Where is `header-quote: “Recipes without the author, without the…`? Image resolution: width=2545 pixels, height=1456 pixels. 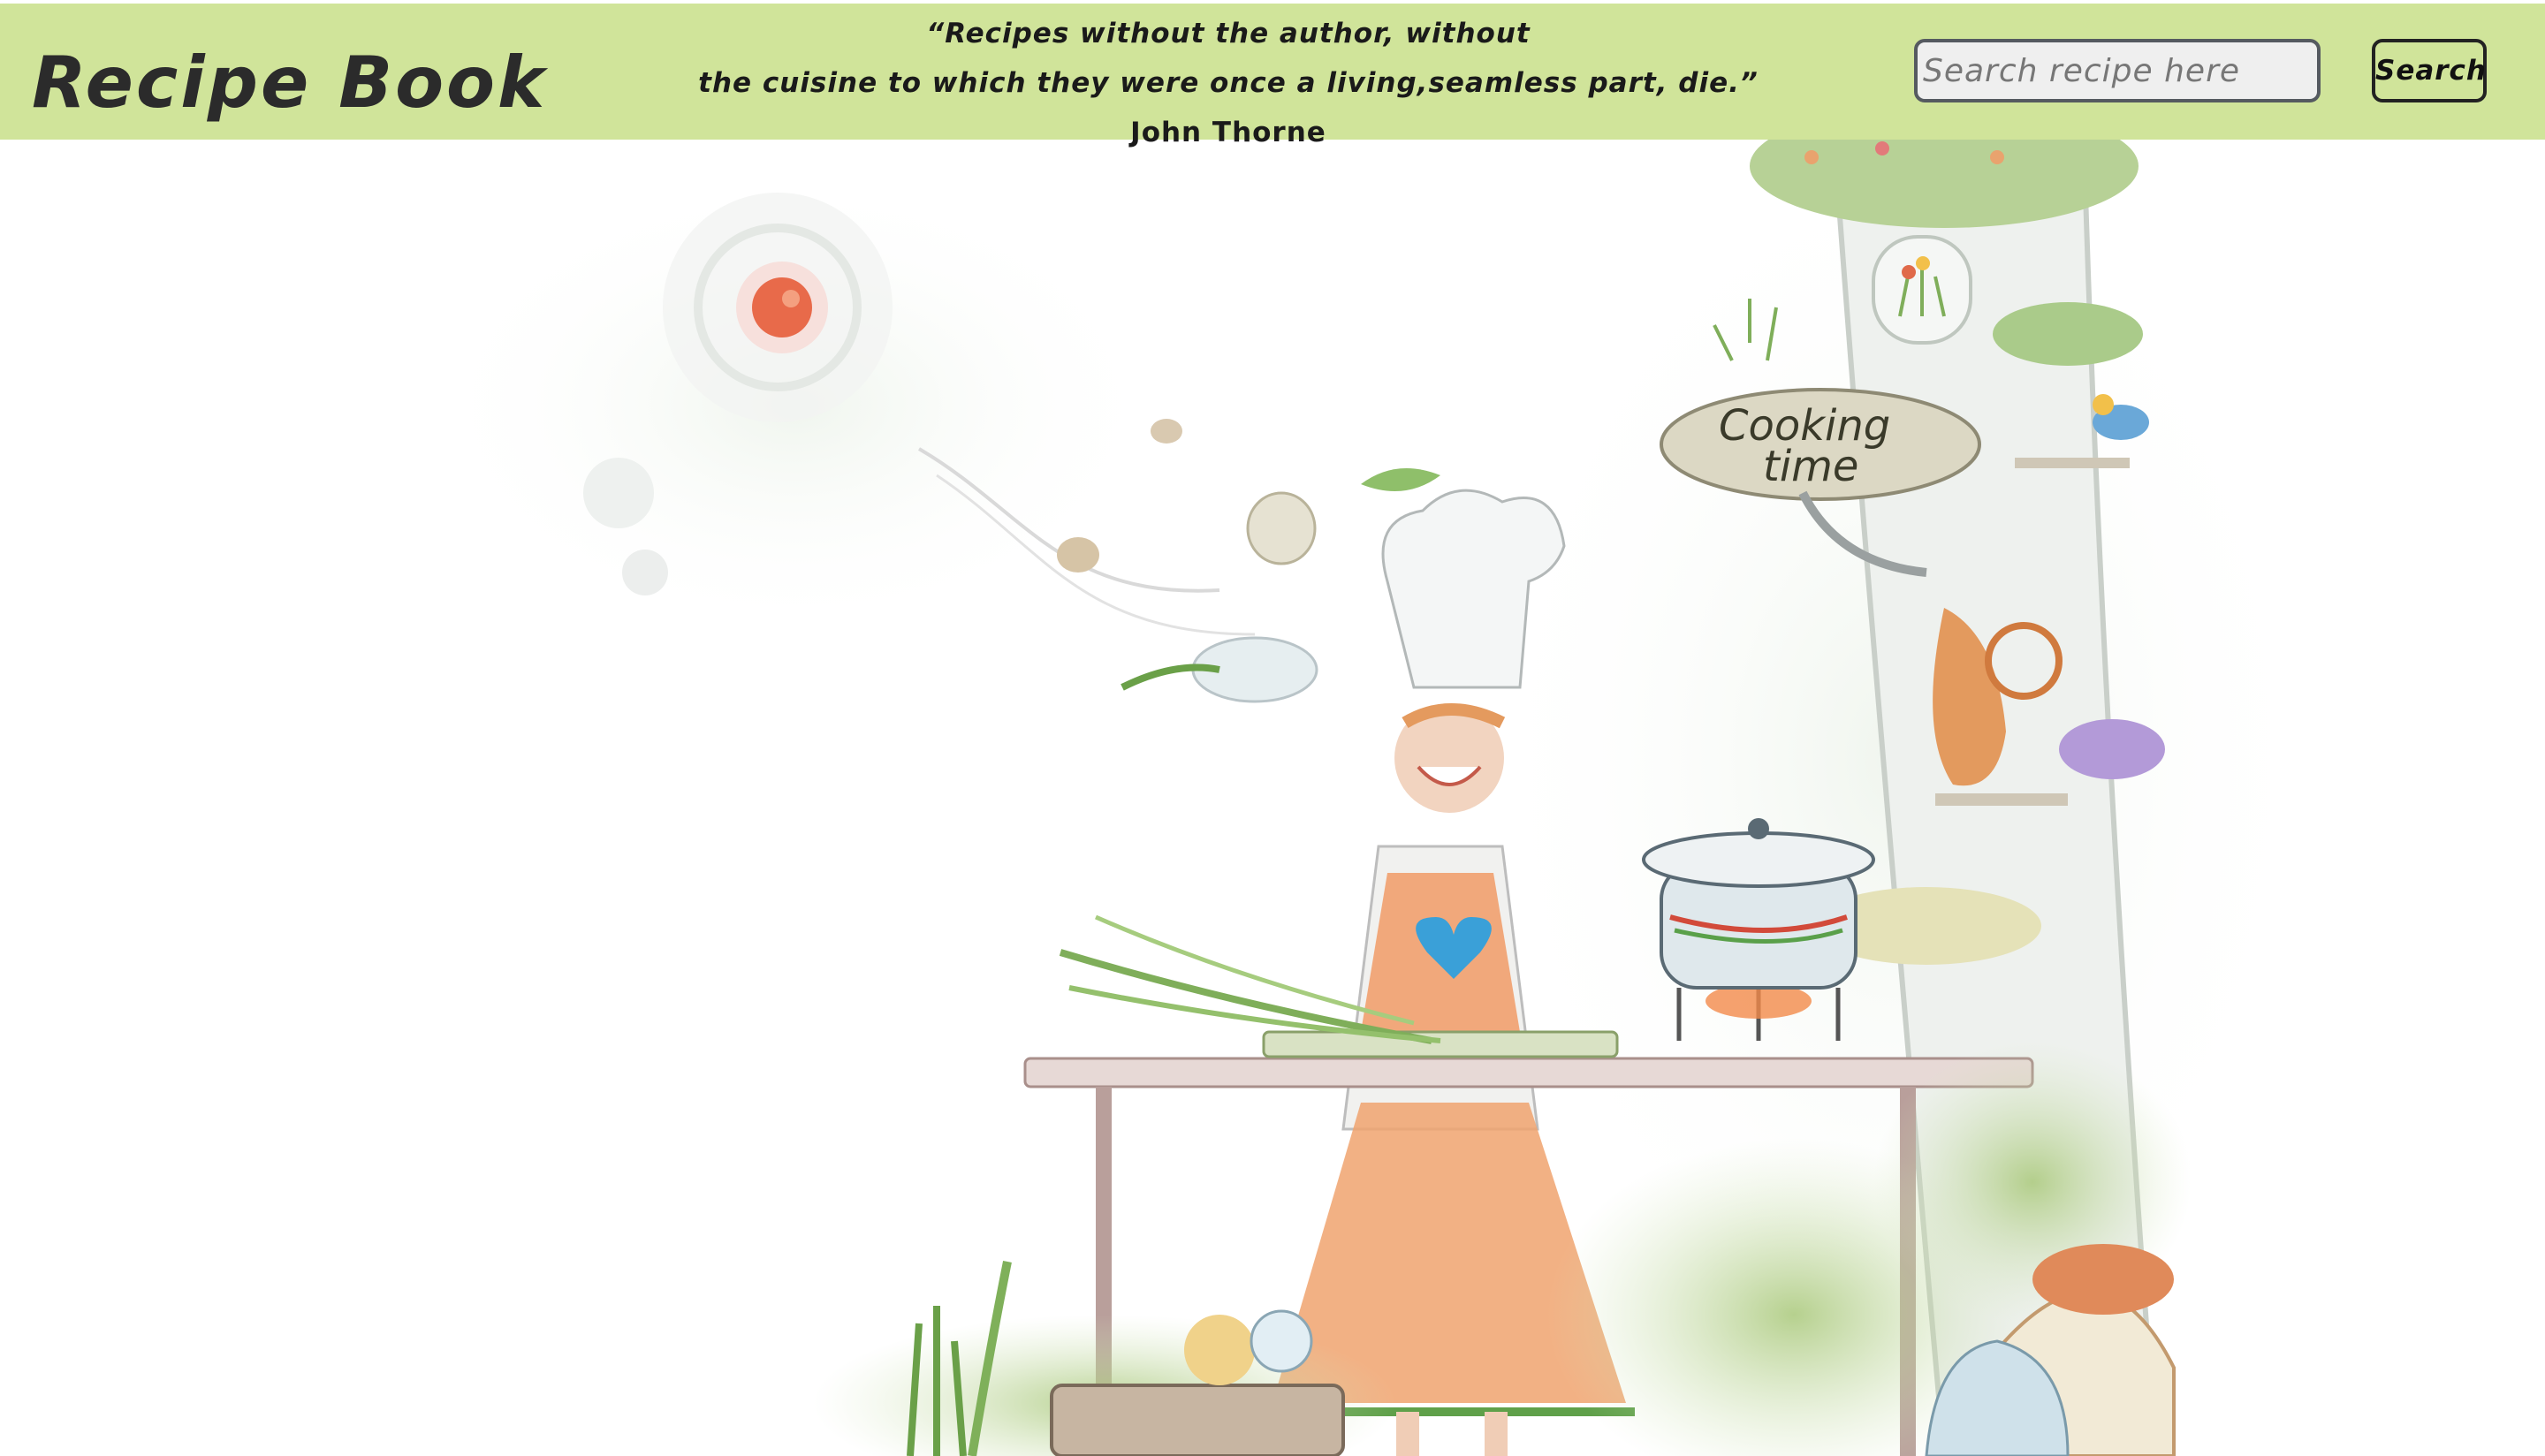 header-quote: “Recipes without the author, without the… is located at coordinates (1228, 83).